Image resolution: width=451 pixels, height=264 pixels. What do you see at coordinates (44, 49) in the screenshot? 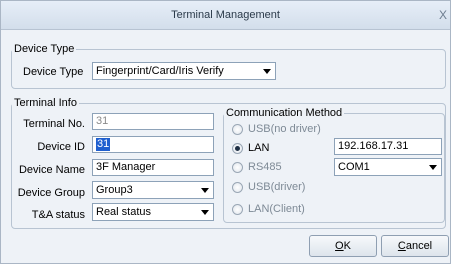
I see `device-type-legend: Device Type` at bounding box center [44, 49].